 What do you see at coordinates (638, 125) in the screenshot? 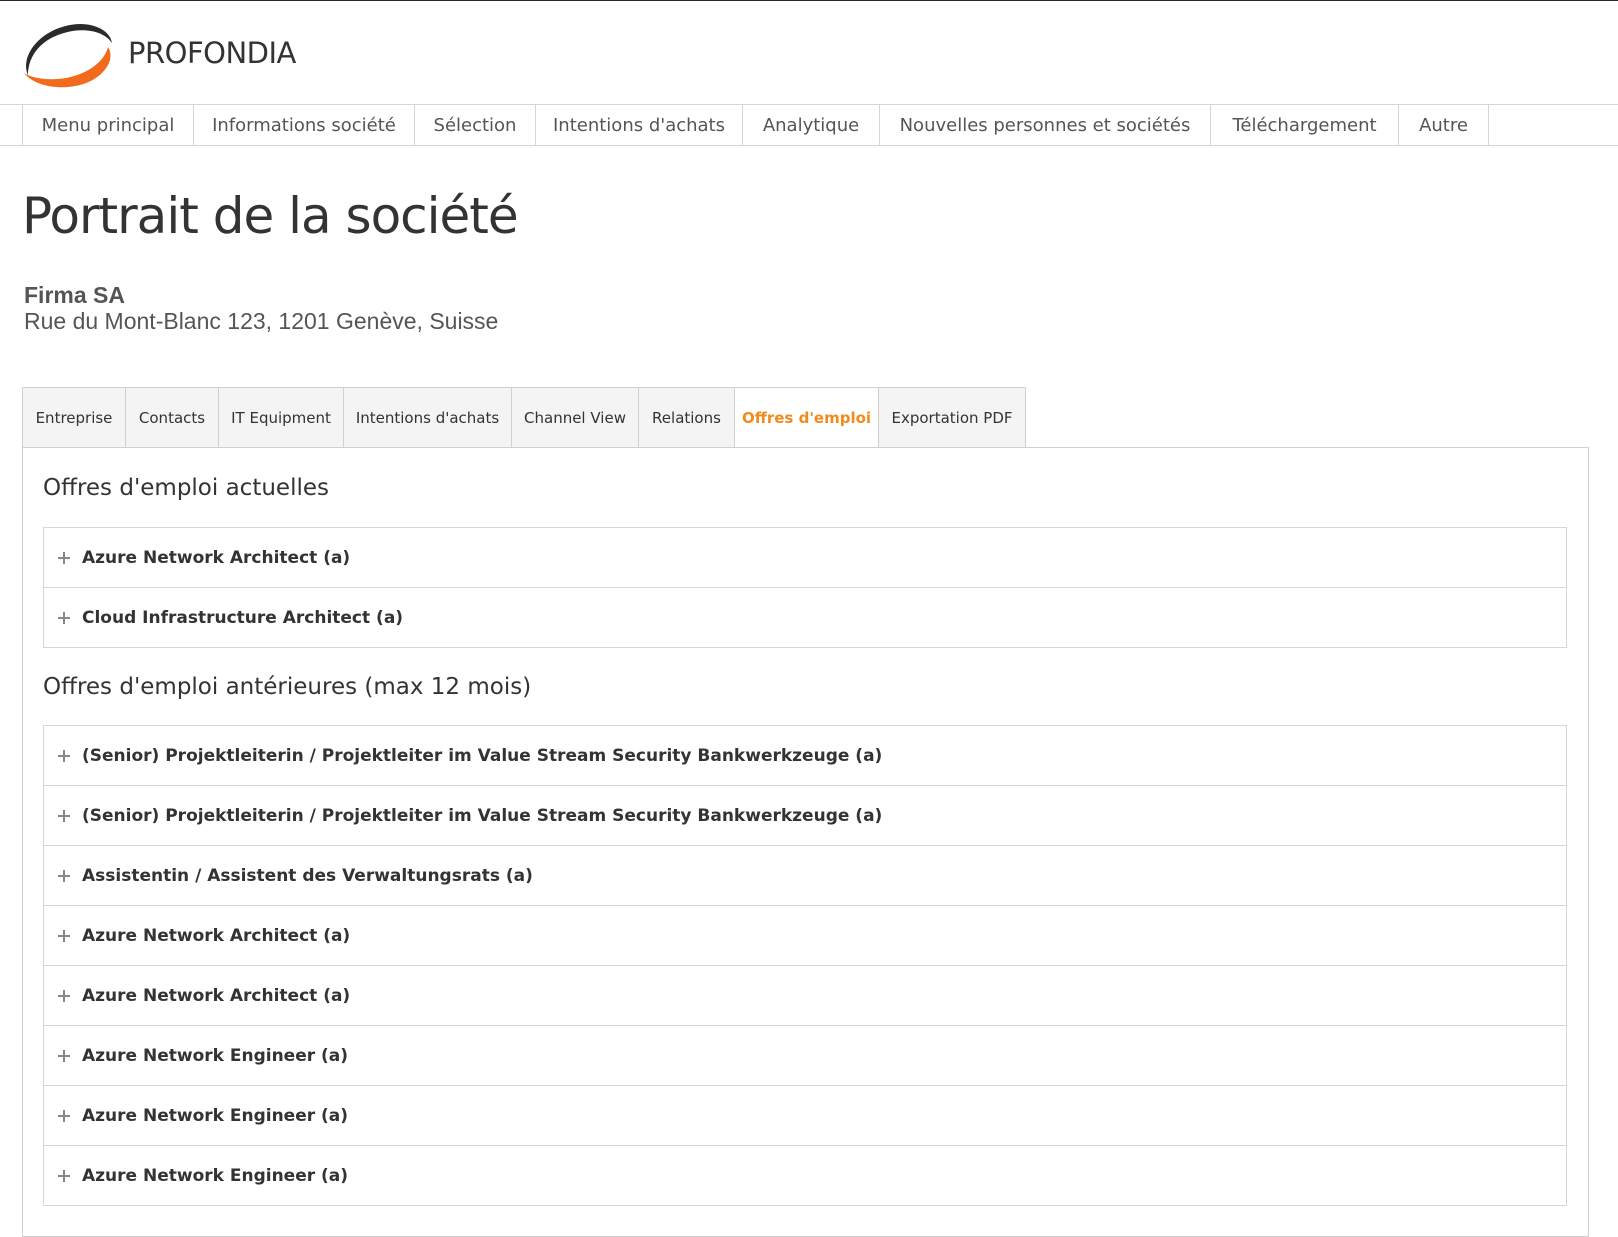
I see `nav-item-intentions-achats: Intentions d'achats` at bounding box center [638, 125].